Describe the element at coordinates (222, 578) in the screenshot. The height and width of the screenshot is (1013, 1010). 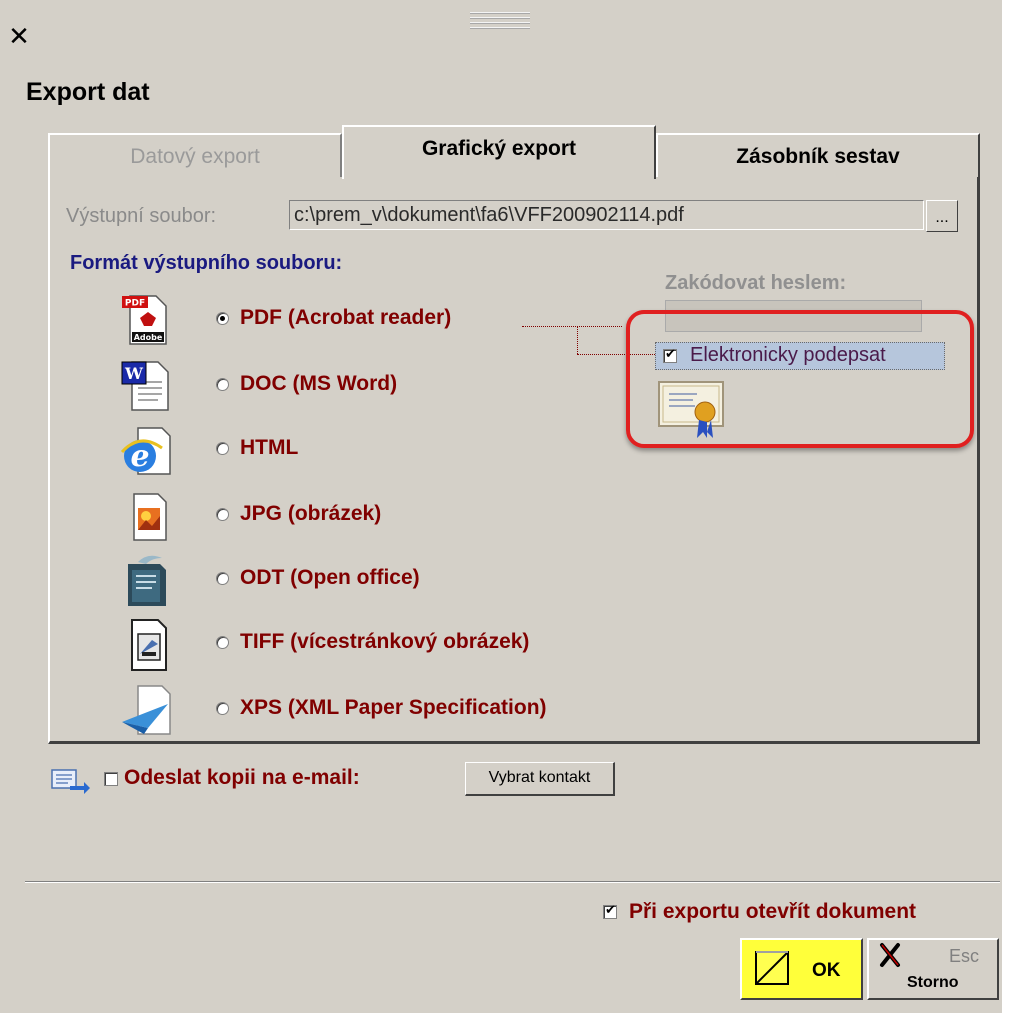
I see `format-radio-odt` at that location.